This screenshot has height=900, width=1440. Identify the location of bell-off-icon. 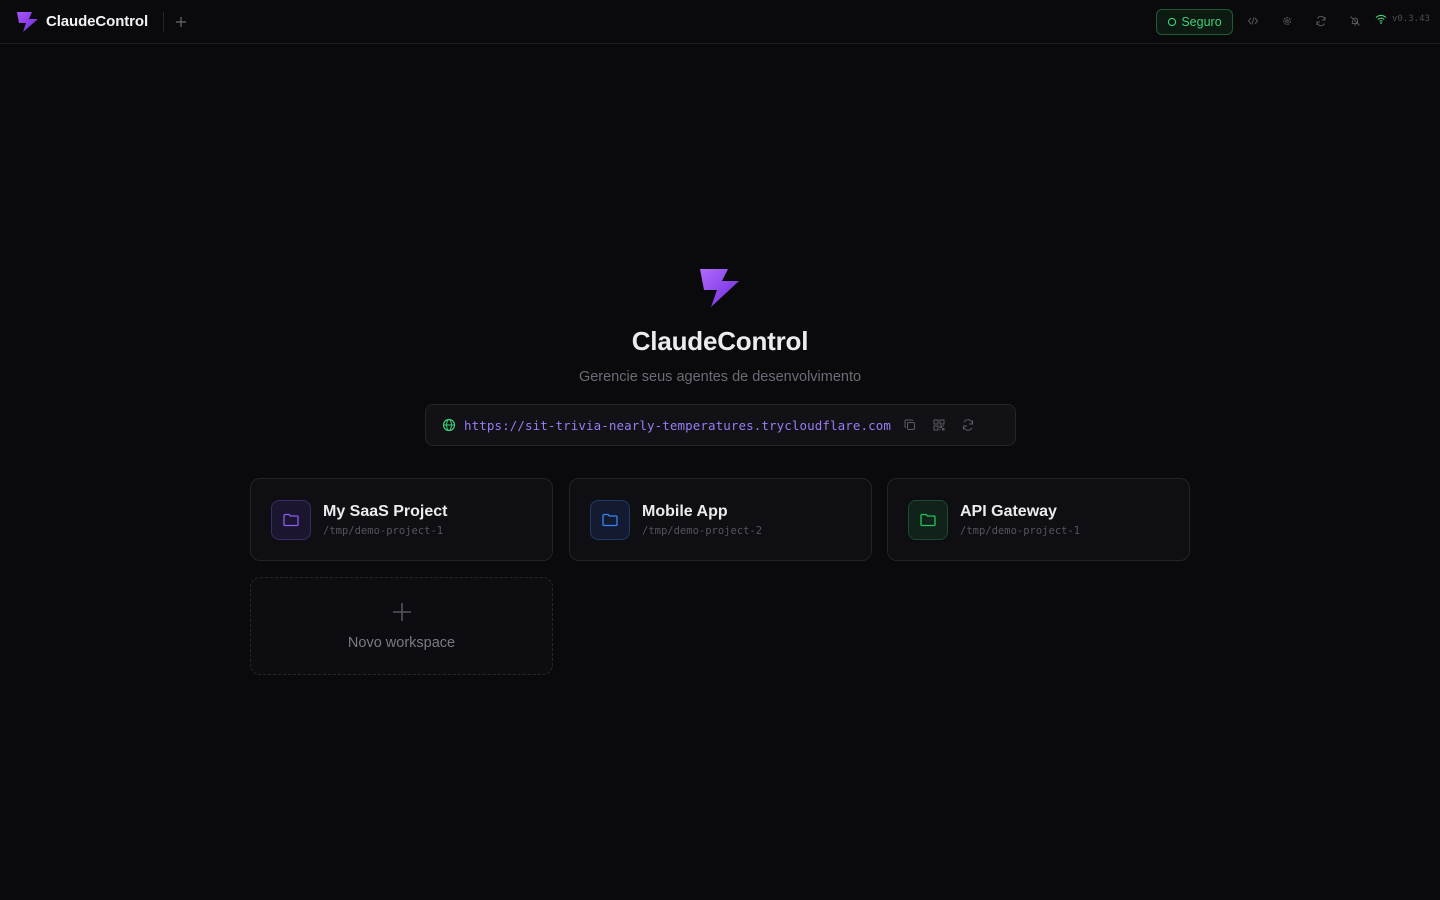
(1355, 21).